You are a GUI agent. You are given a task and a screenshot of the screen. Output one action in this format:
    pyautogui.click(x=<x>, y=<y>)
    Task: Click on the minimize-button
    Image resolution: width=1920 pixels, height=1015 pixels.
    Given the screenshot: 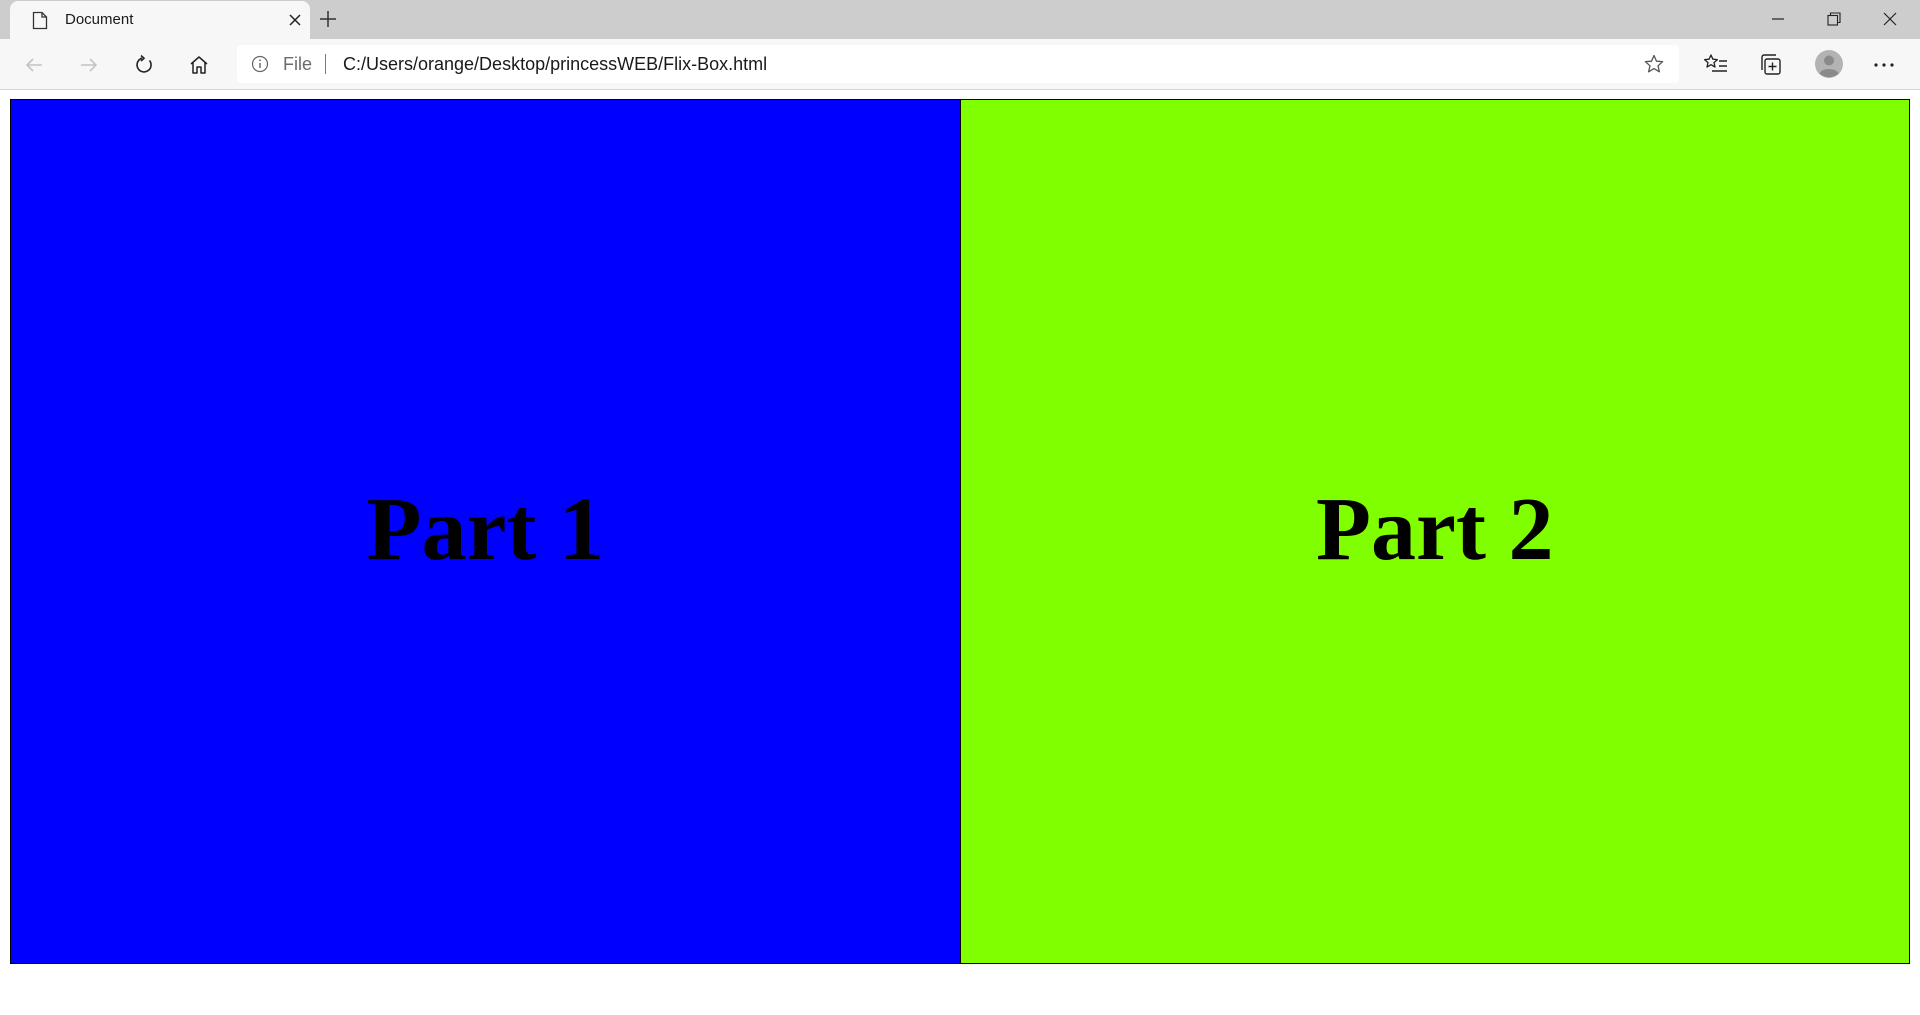 What is the action you would take?
    pyautogui.click(x=1778, y=19)
    